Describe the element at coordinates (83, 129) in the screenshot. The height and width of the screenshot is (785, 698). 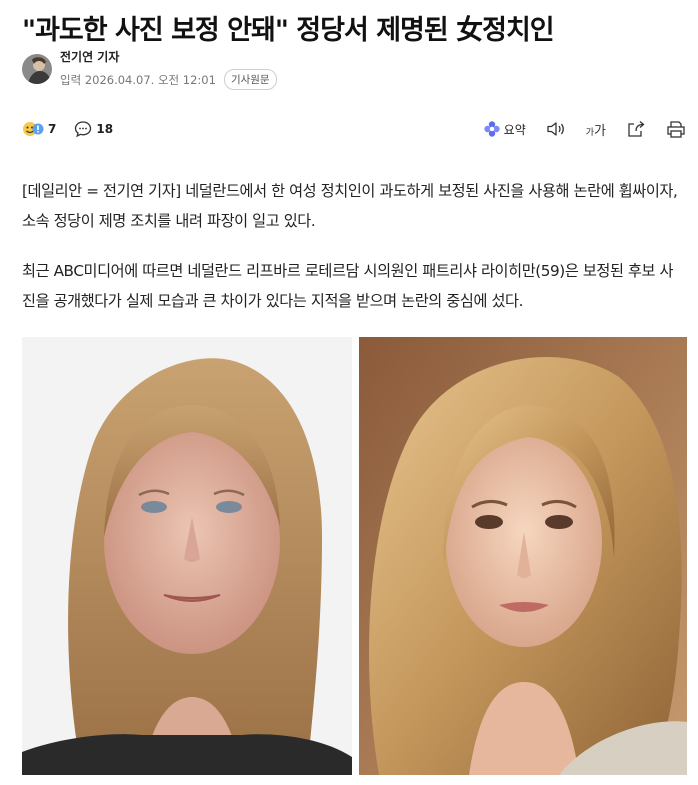
I see `comment-icon` at that location.